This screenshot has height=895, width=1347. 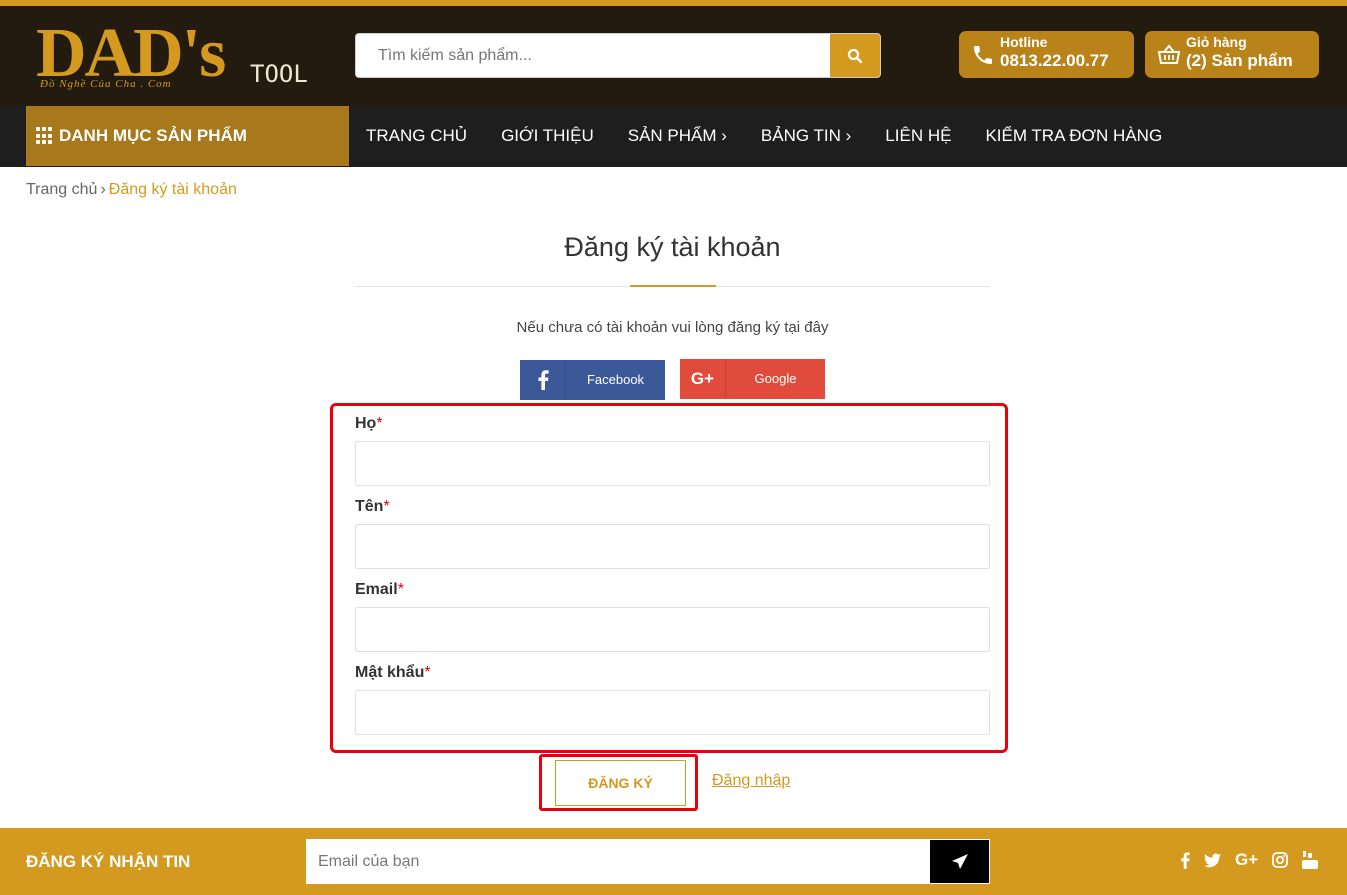 What do you see at coordinates (677, 136) in the screenshot?
I see `nav-item-products: SẢN PHẨM ›` at bounding box center [677, 136].